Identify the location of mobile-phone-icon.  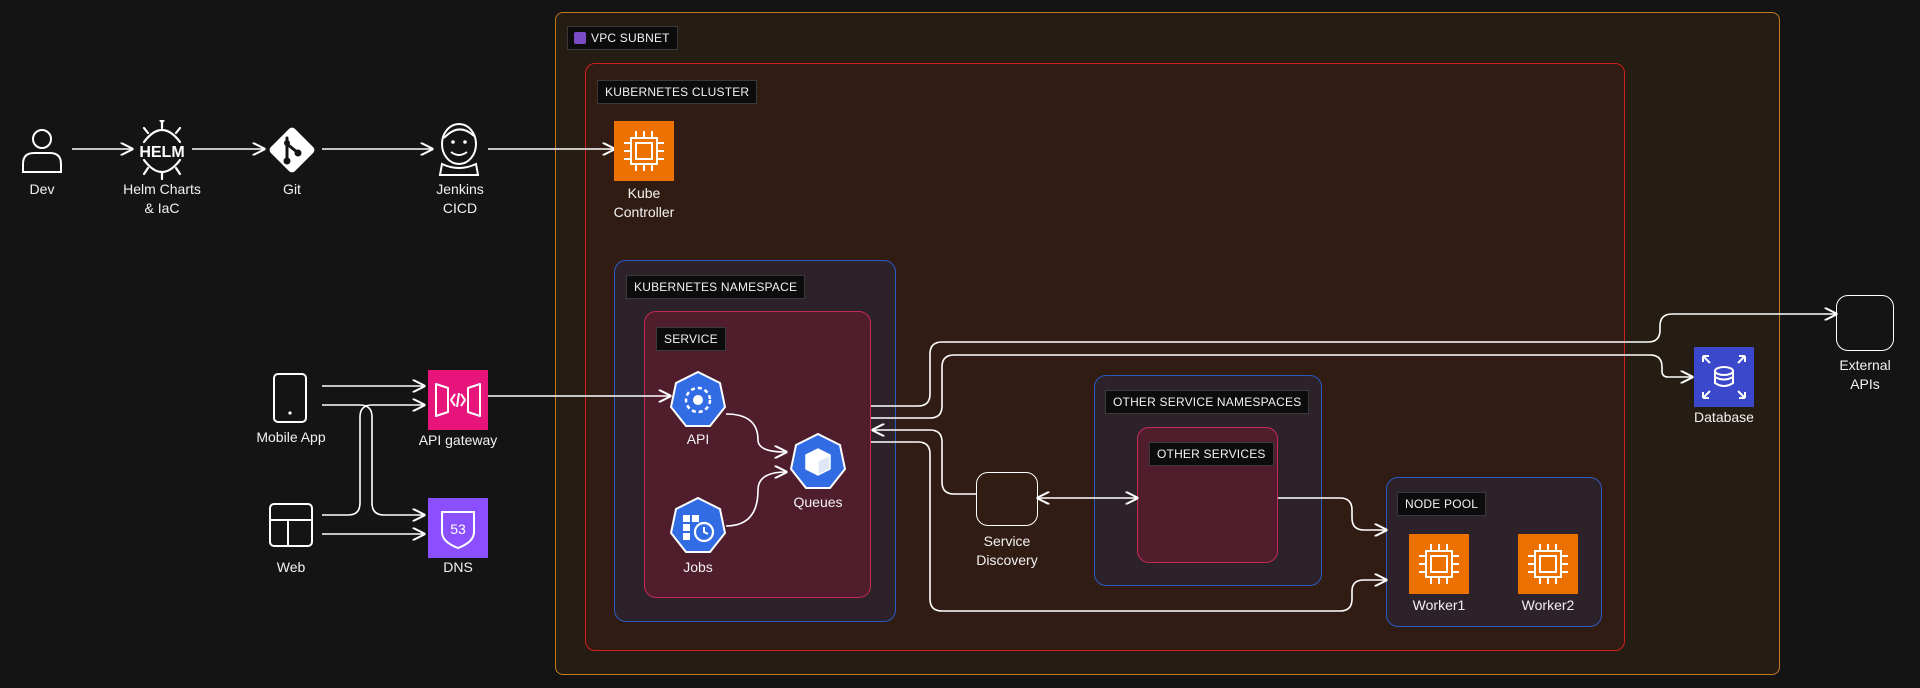
(290, 398).